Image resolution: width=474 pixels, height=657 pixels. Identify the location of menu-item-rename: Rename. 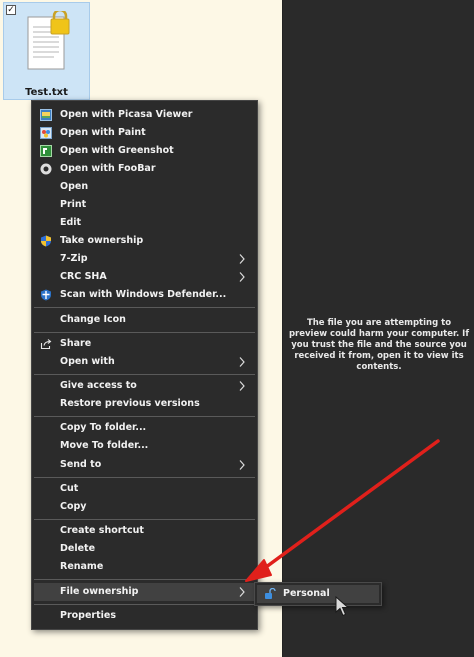
(144, 567).